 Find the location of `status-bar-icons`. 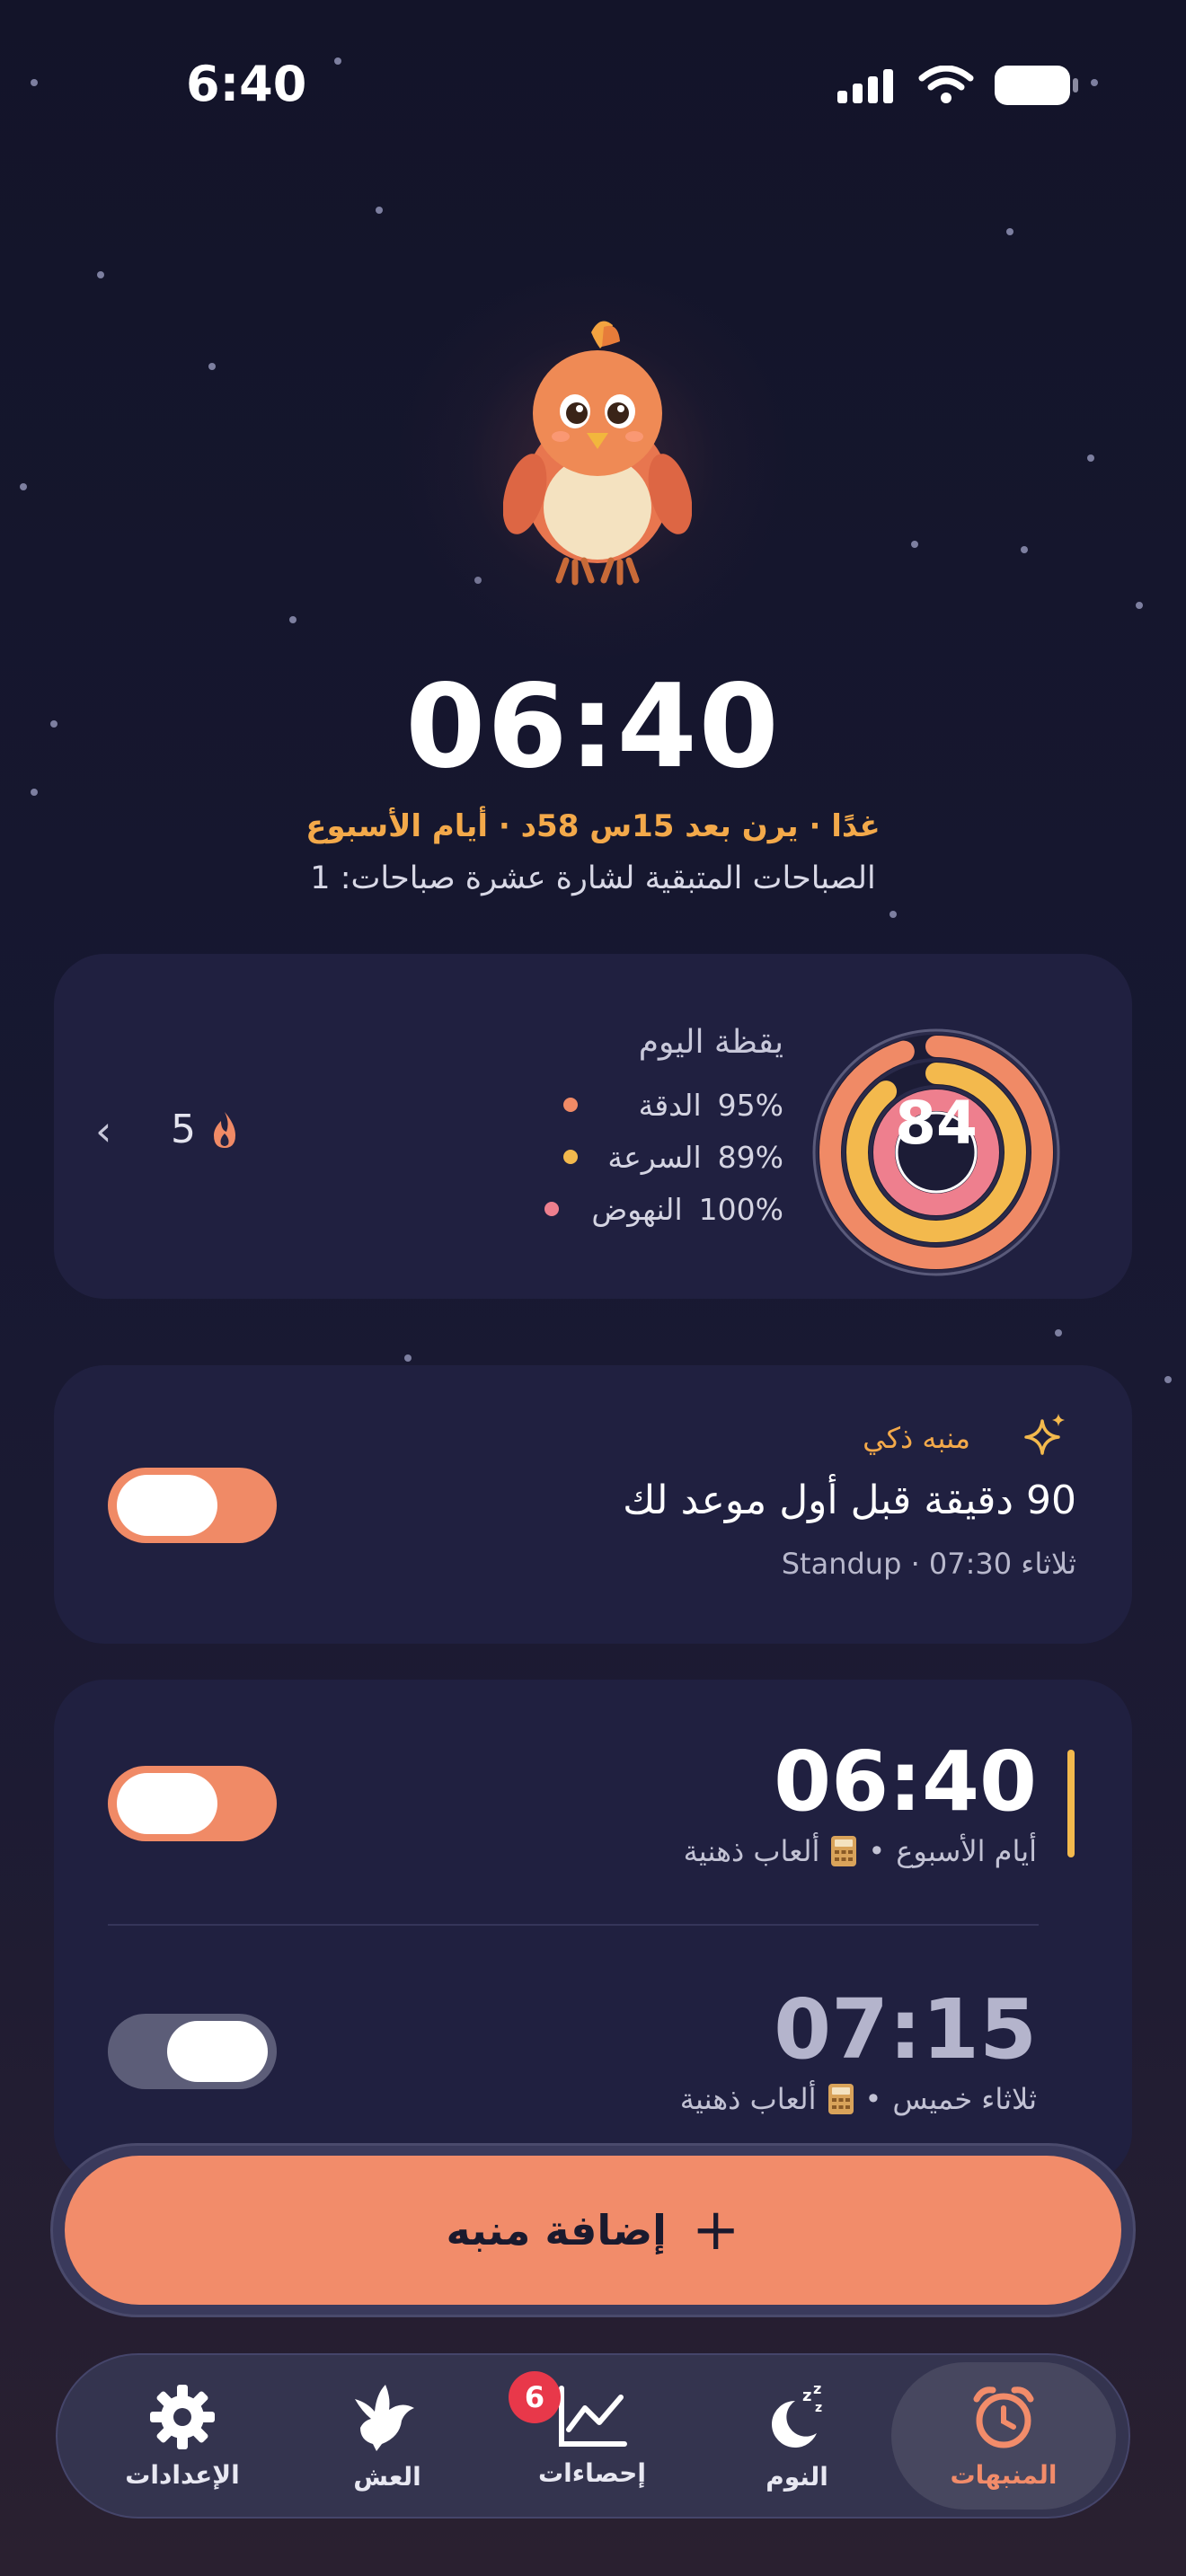

status-bar-icons is located at coordinates (958, 85).